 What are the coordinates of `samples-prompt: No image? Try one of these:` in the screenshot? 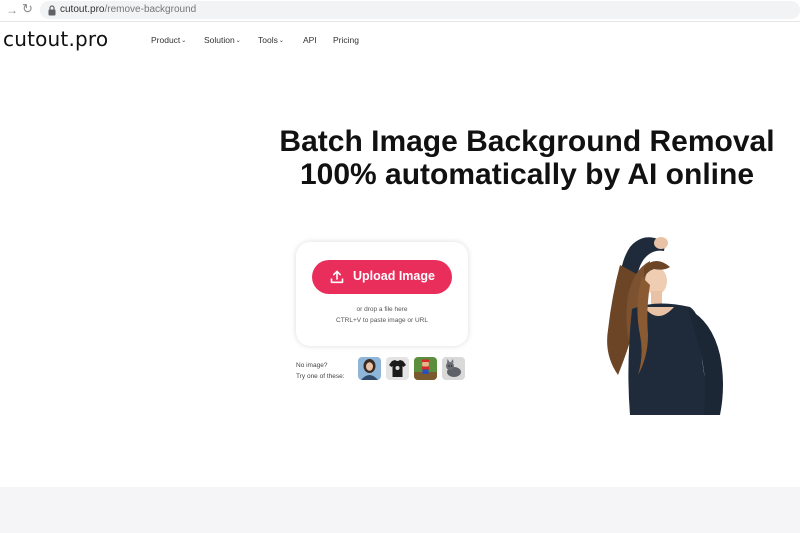 It's located at (320, 371).